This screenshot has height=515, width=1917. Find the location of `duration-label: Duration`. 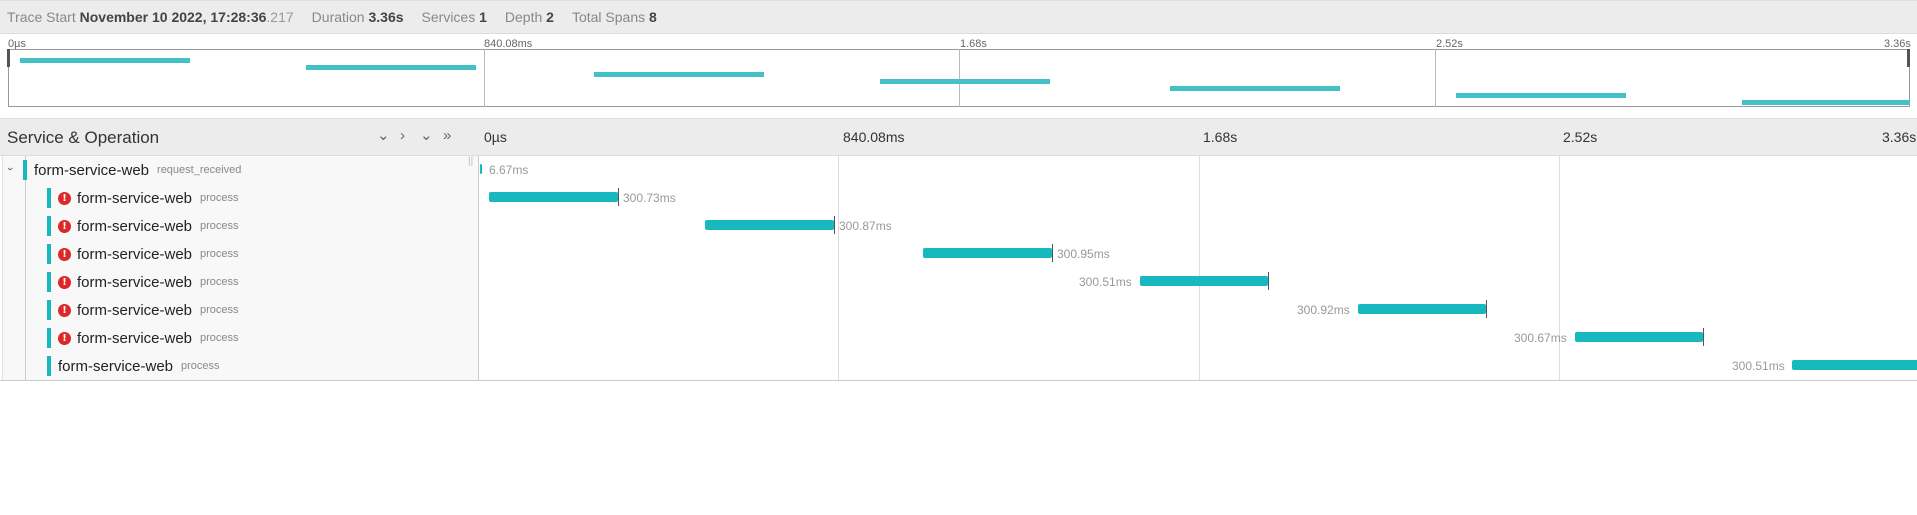

duration-label: Duration is located at coordinates (338, 17).